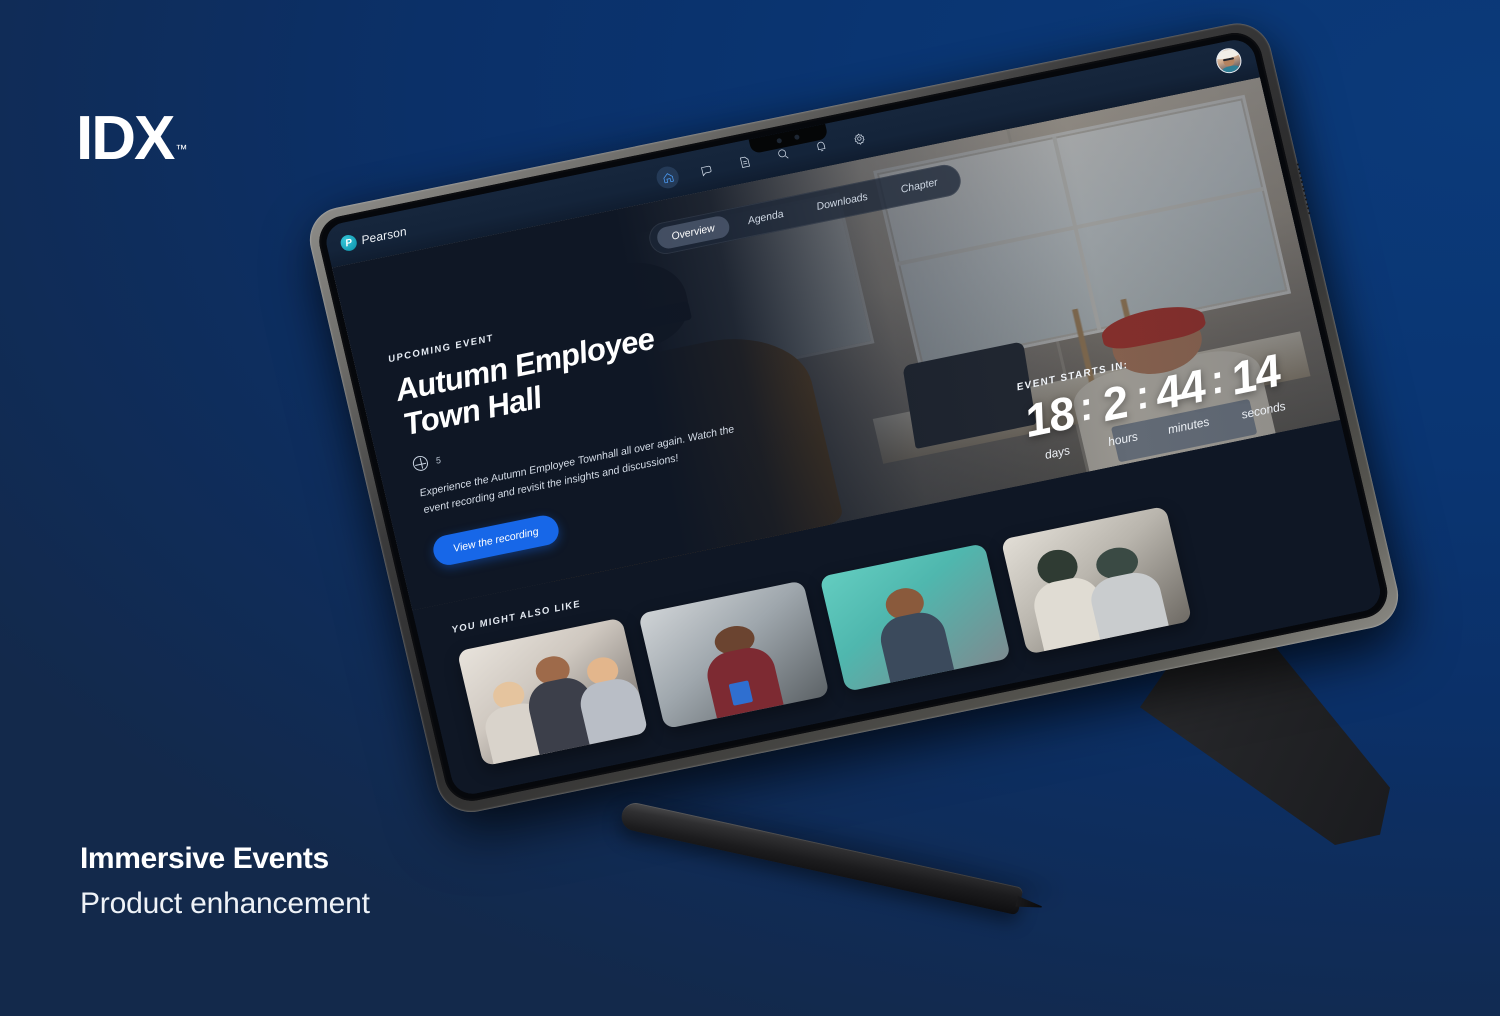  I want to click on speaker-grille-right, so click(1303, 188).